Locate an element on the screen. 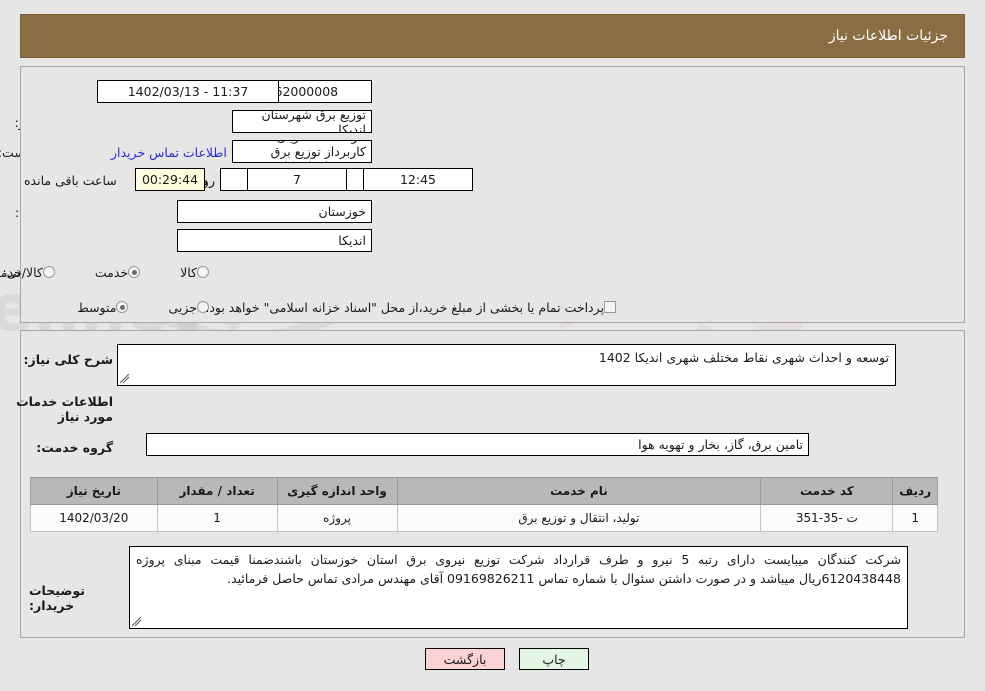 Image resolution: width=985 pixels, height=691 pixels. process-option-label: جزیی is located at coordinates (182, 307).